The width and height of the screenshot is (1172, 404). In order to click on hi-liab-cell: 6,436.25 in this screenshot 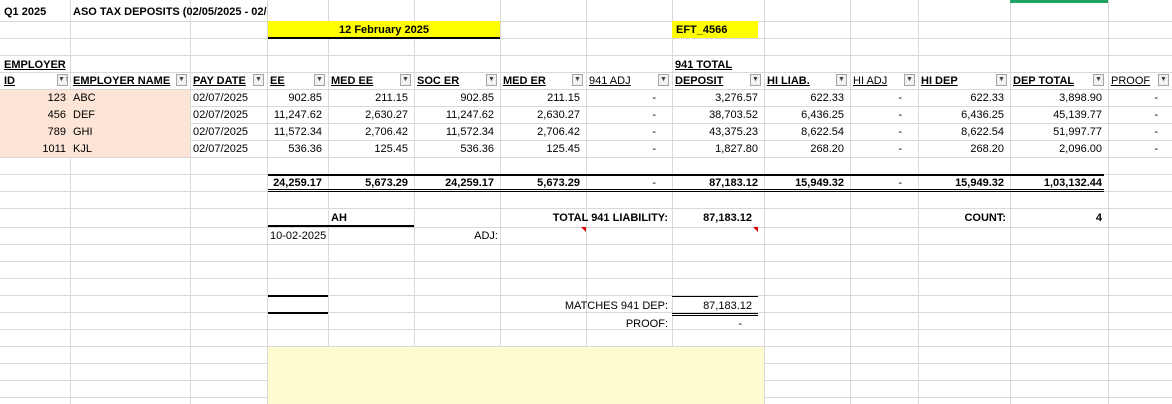, I will do `click(804, 115)`.